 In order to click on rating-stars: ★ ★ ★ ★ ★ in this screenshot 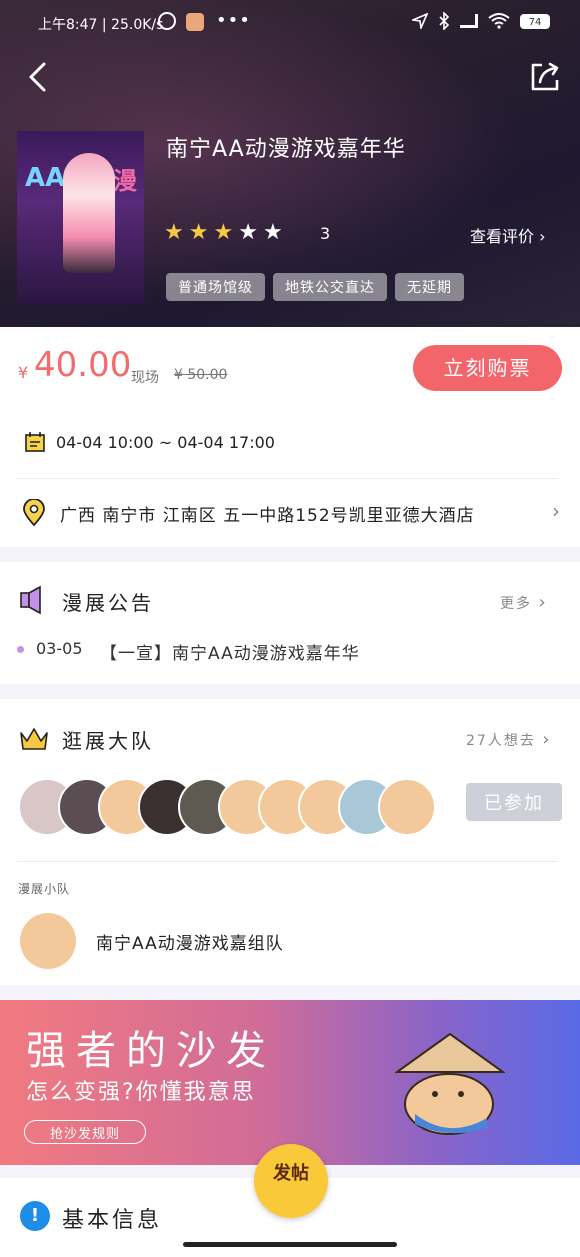, I will do `click(223, 233)`.